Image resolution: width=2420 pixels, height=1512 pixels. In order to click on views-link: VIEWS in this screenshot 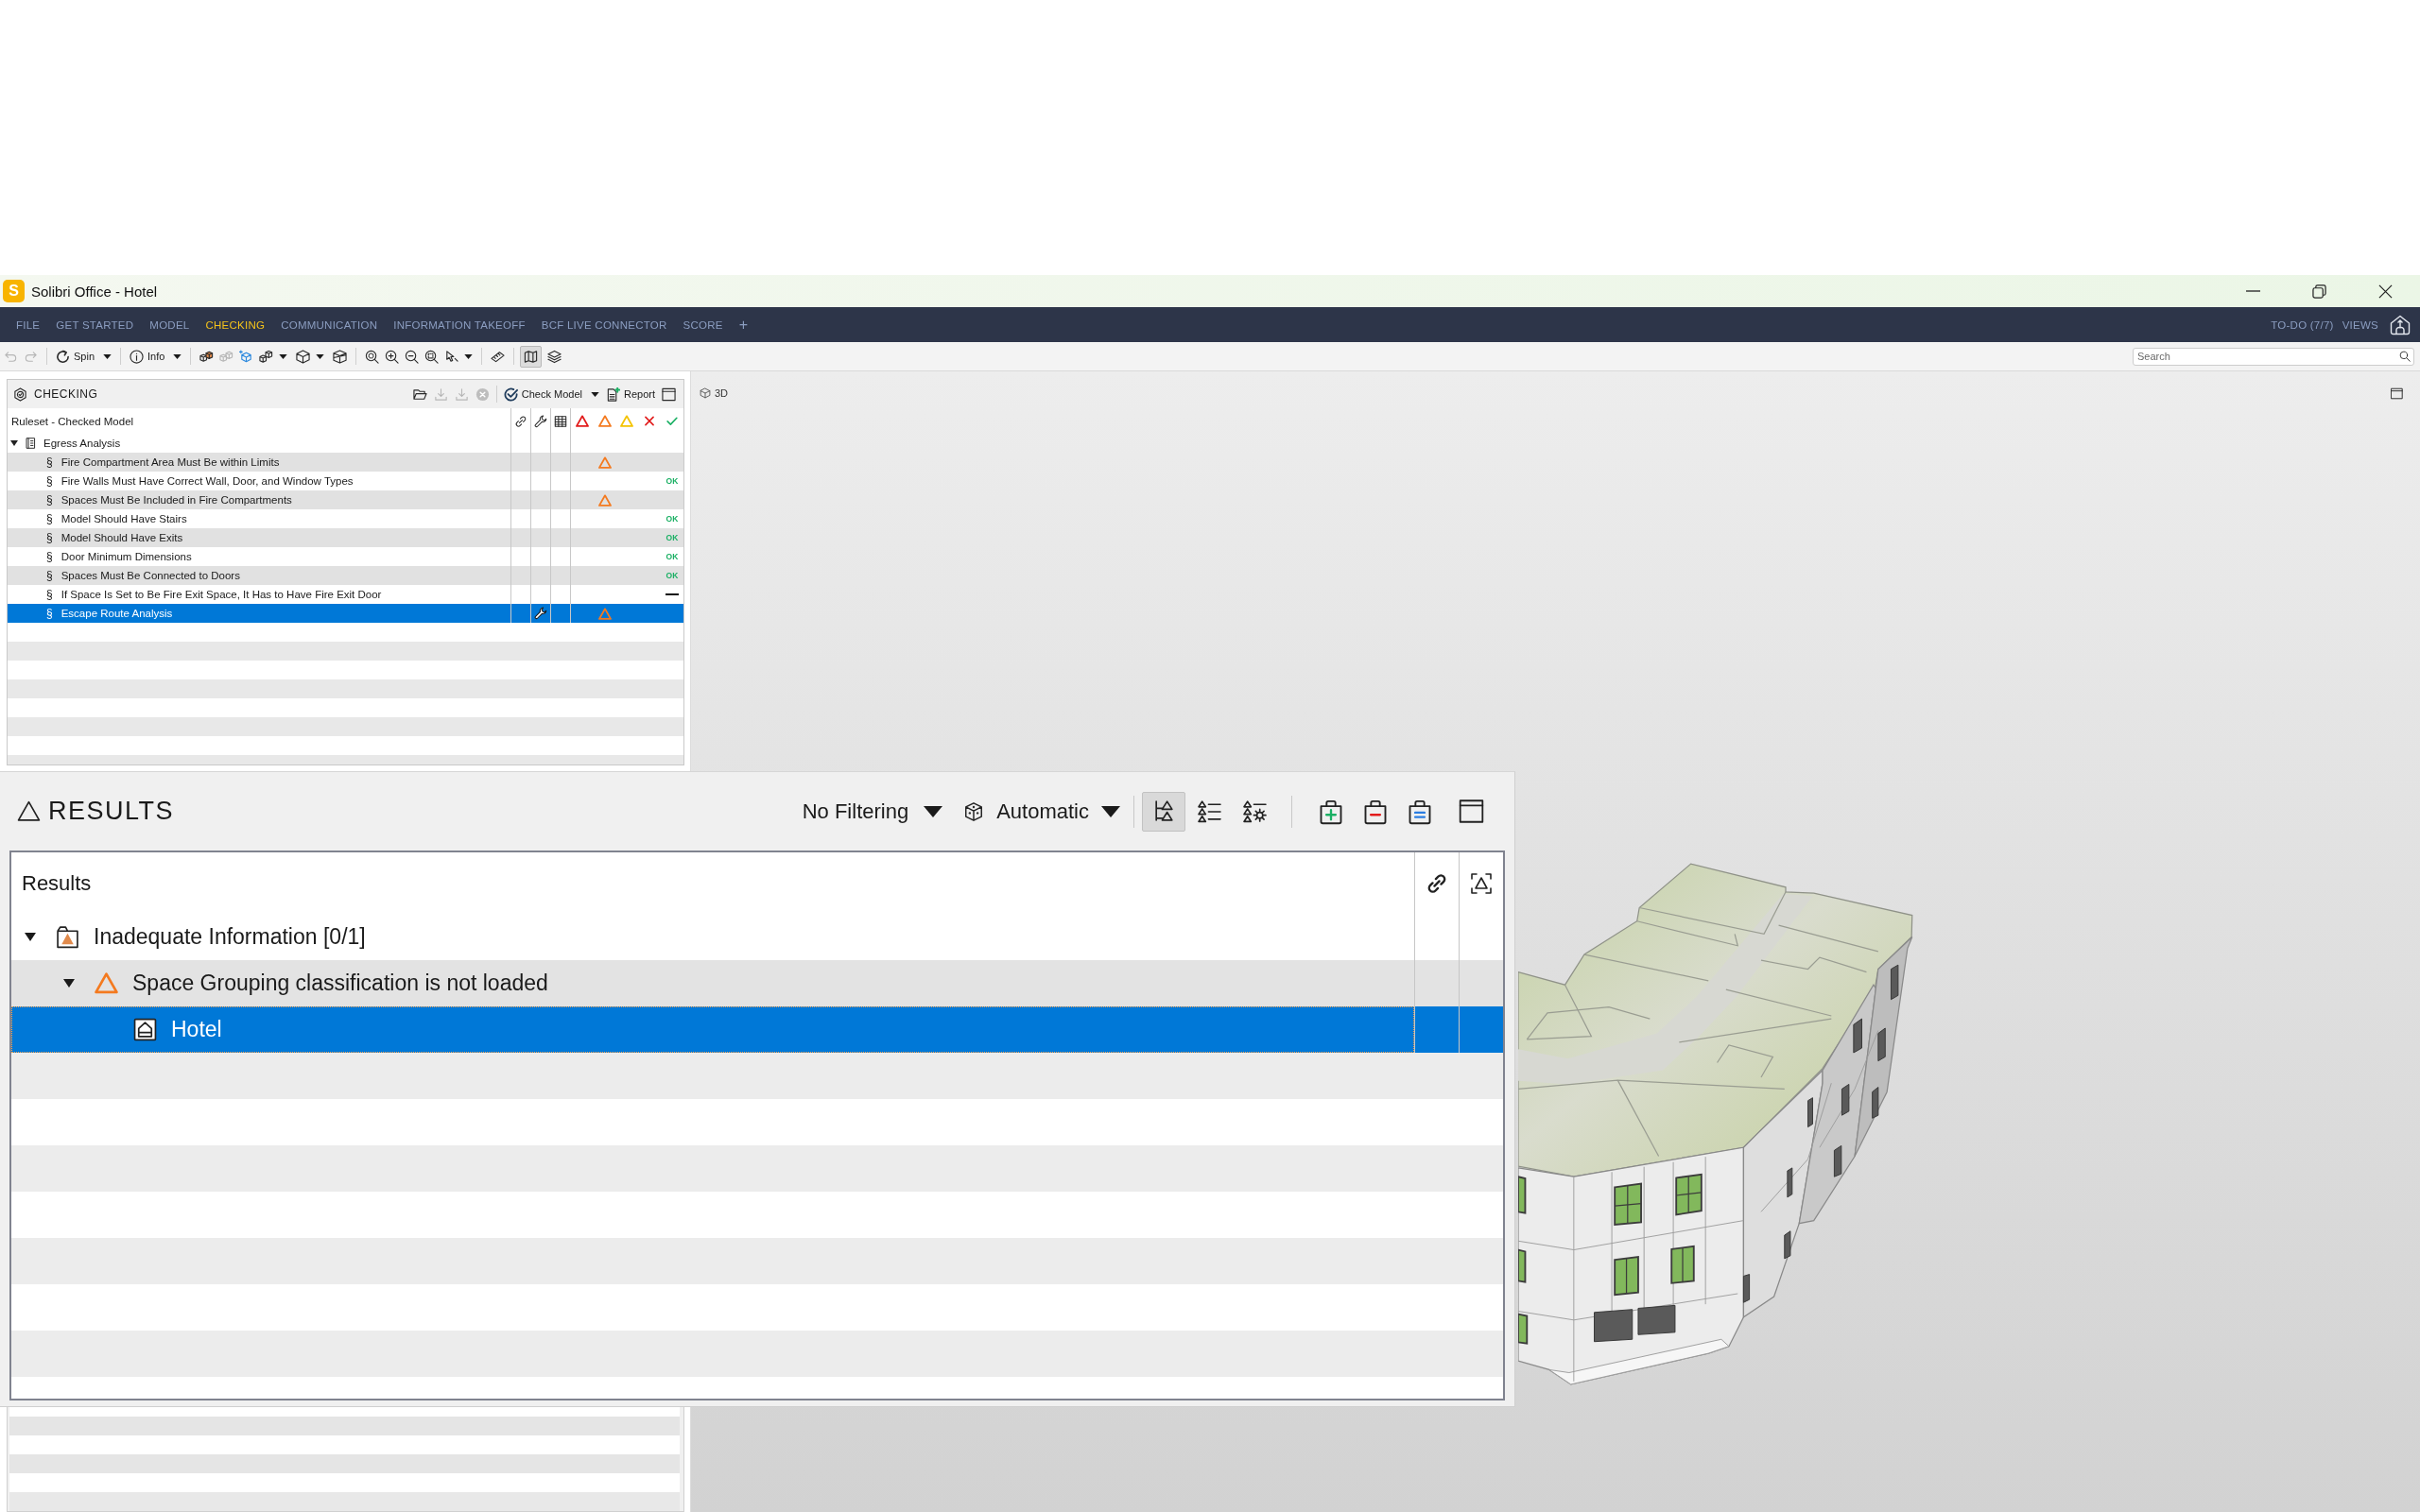, I will do `click(2360, 324)`.